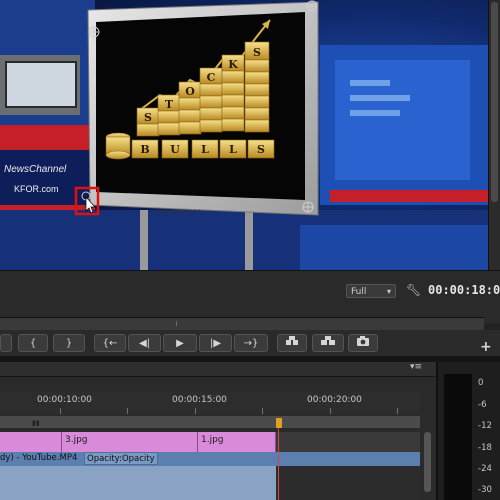 The image size is (500, 500). Describe the element at coordinates (179, 213) in the screenshot. I see `screen-brand: NewsChannel 4` at that location.